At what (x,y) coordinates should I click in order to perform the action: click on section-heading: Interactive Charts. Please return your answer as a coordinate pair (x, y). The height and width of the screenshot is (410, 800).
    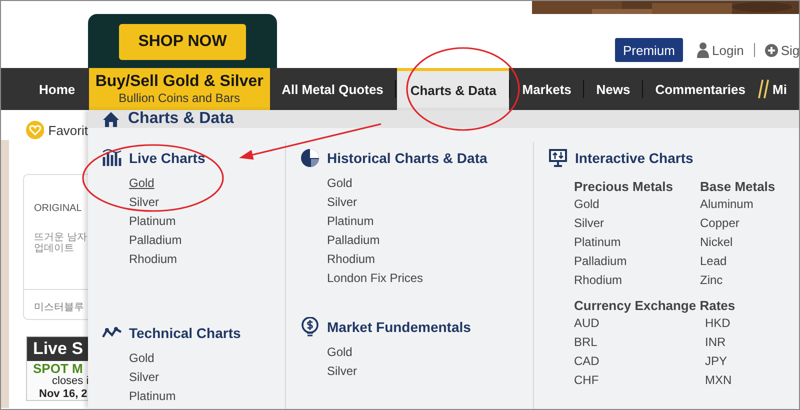
    Looking at the image, I should click on (634, 158).